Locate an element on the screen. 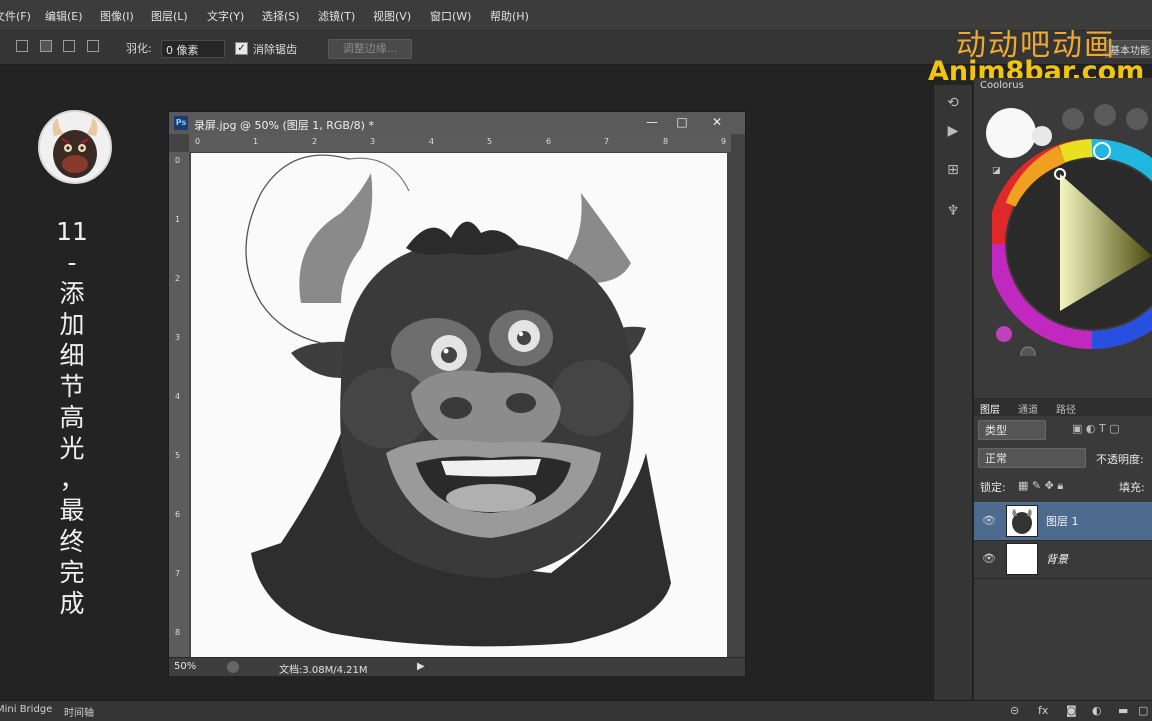 This screenshot has width=1152, height=721. title-char: ， is located at coordinates (72, 479).